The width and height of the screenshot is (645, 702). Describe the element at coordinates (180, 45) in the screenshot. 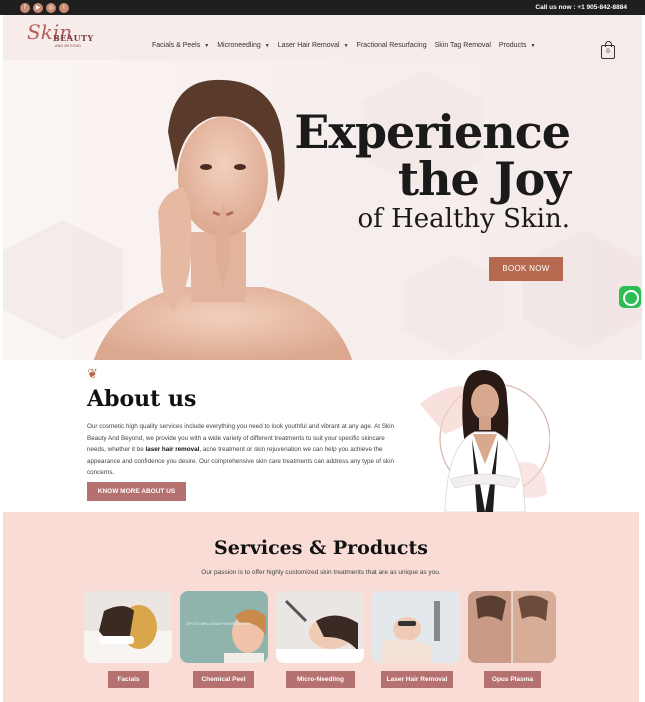

I see `nav-item-facials-peels: Facials & Peels ▼` at that location.